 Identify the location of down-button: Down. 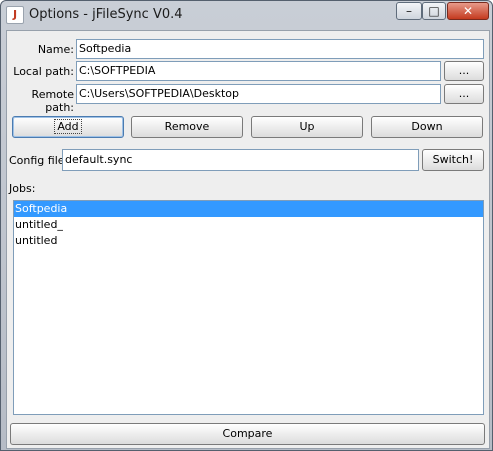
(427, 127).